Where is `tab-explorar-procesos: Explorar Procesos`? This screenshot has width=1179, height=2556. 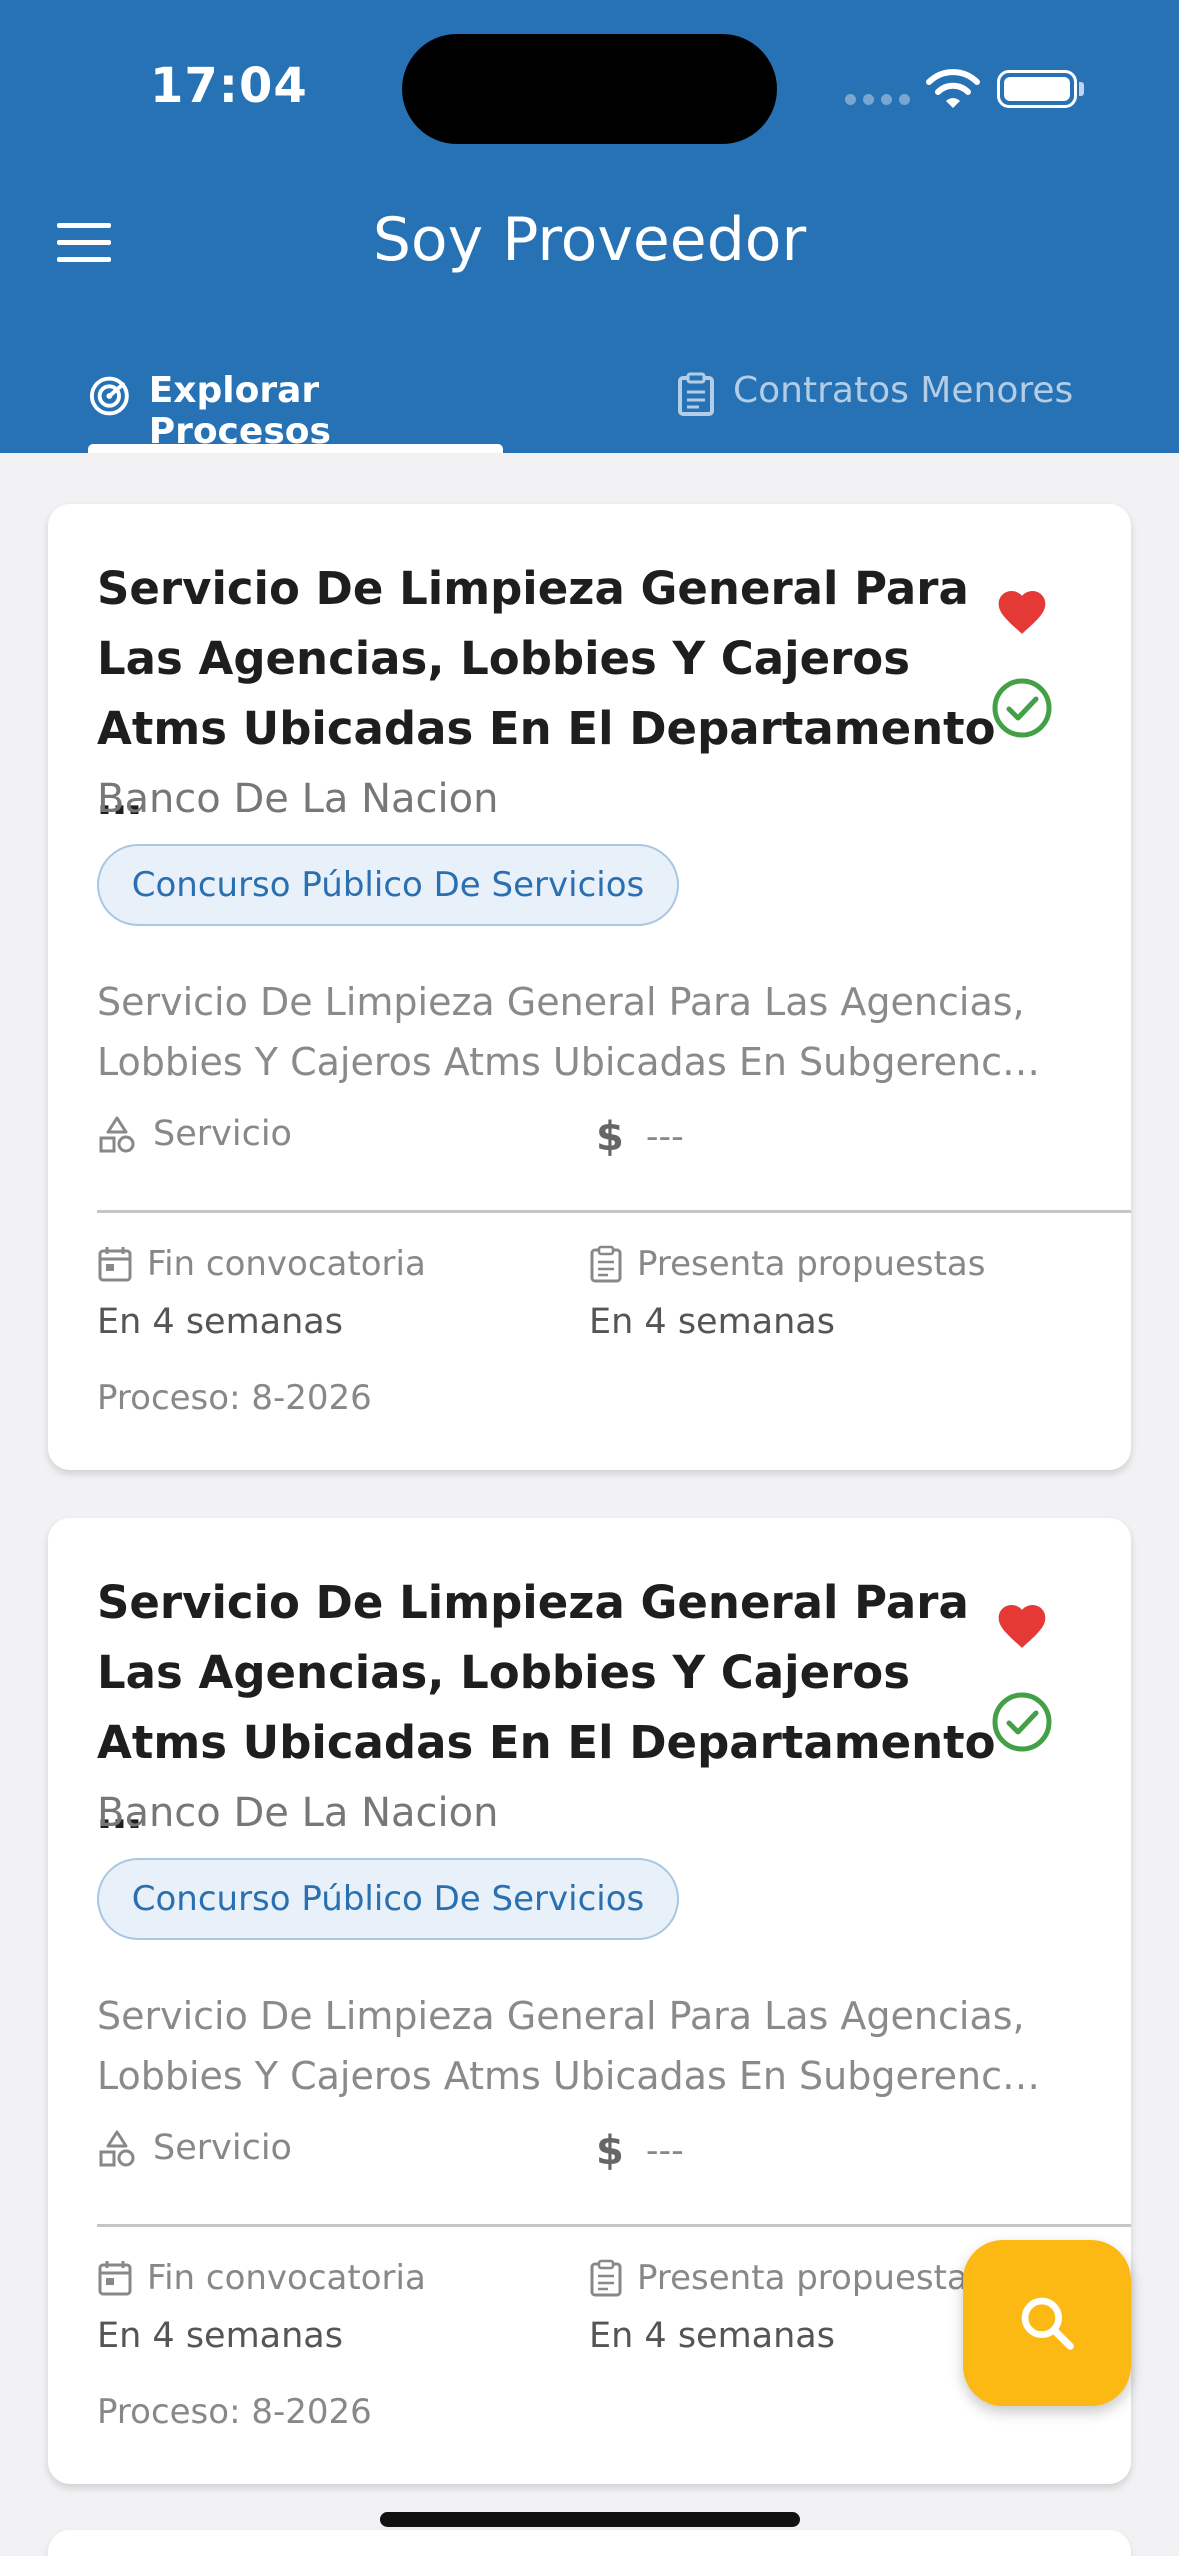 tab-explorar-procesos: Explorar Procesos is located at coordinates (295, 406).